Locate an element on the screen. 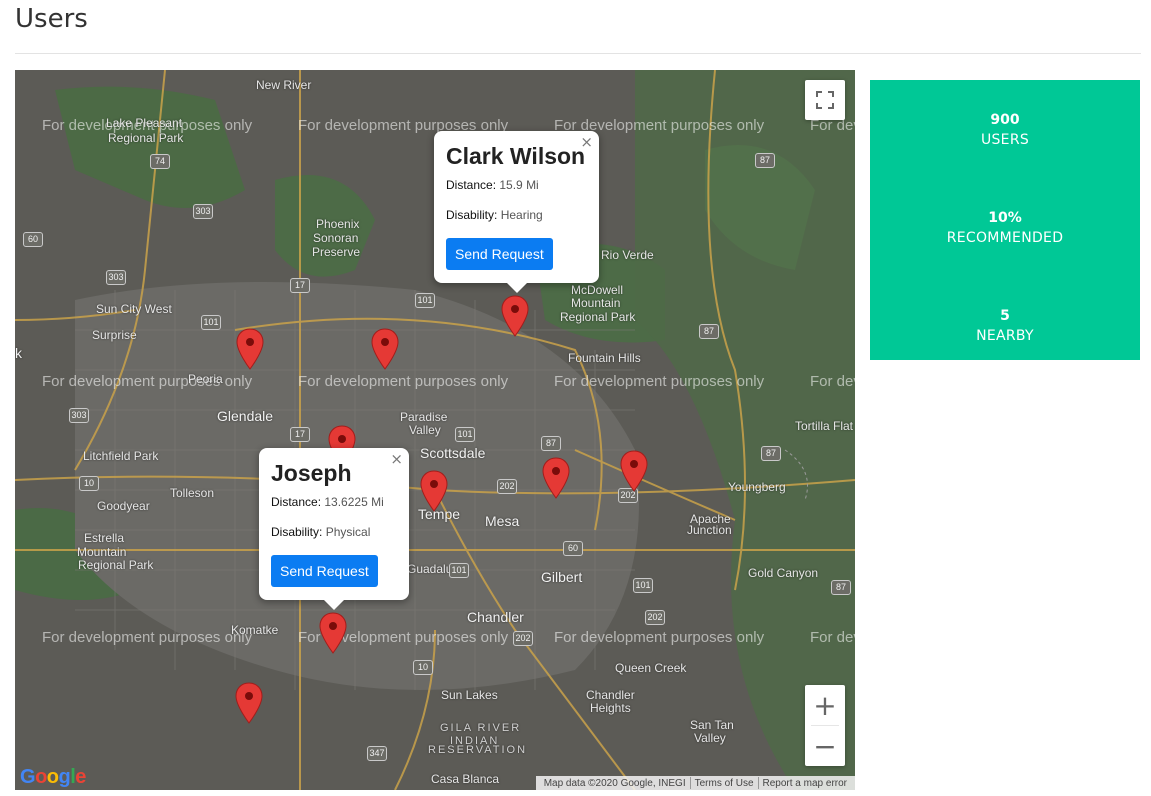 This screenshot has width=1151, height=796. place-label: Phoenix is located at coordinates (338, 224).